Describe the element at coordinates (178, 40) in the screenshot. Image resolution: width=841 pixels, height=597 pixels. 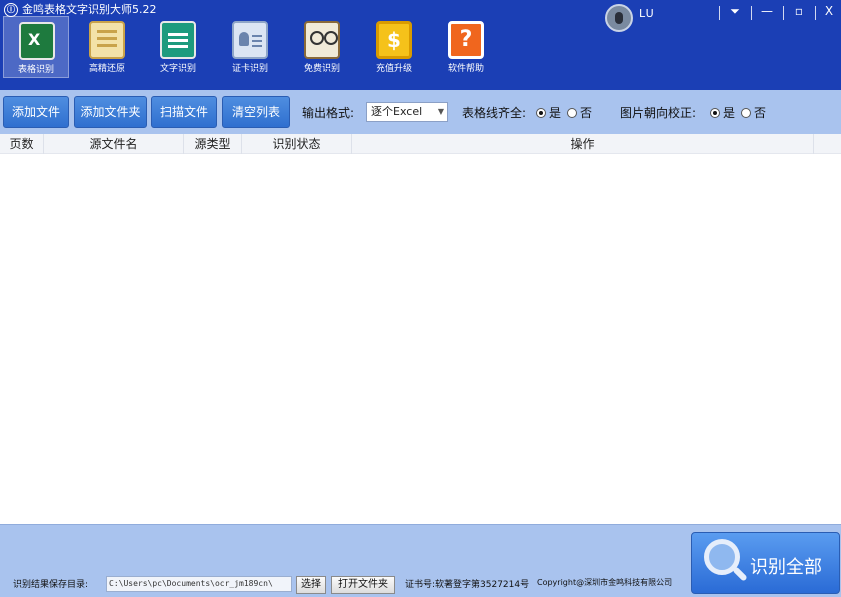
I see `text-doc-icon` at that location.